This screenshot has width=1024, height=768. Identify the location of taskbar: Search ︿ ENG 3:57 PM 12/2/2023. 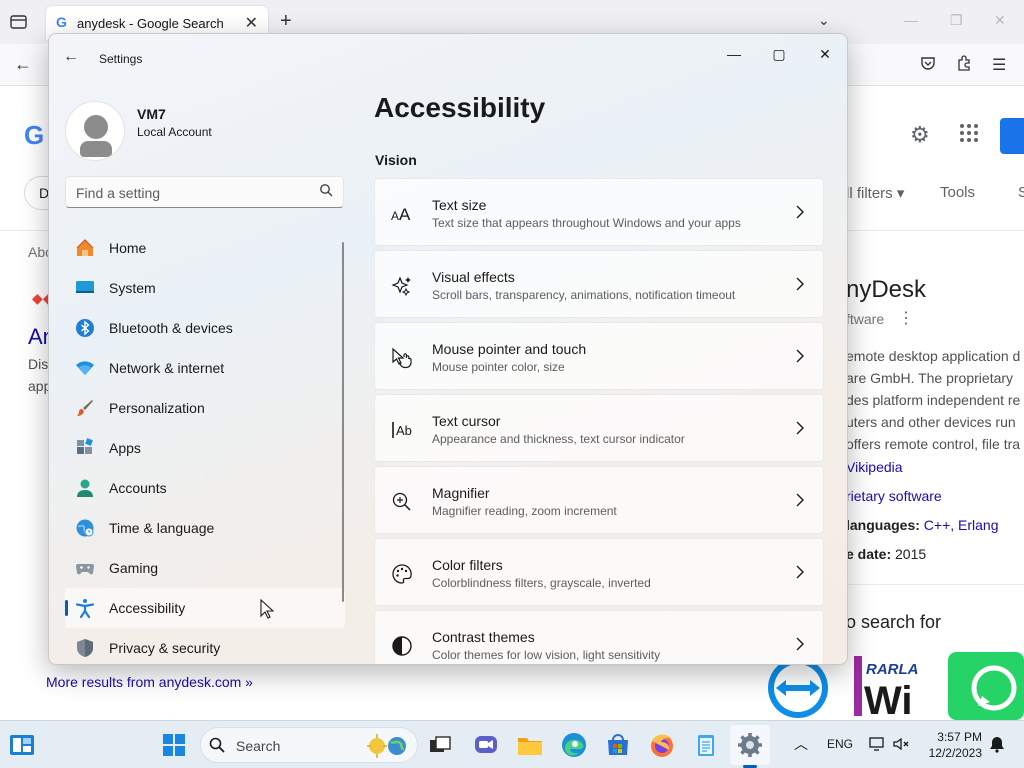
(512, 744).